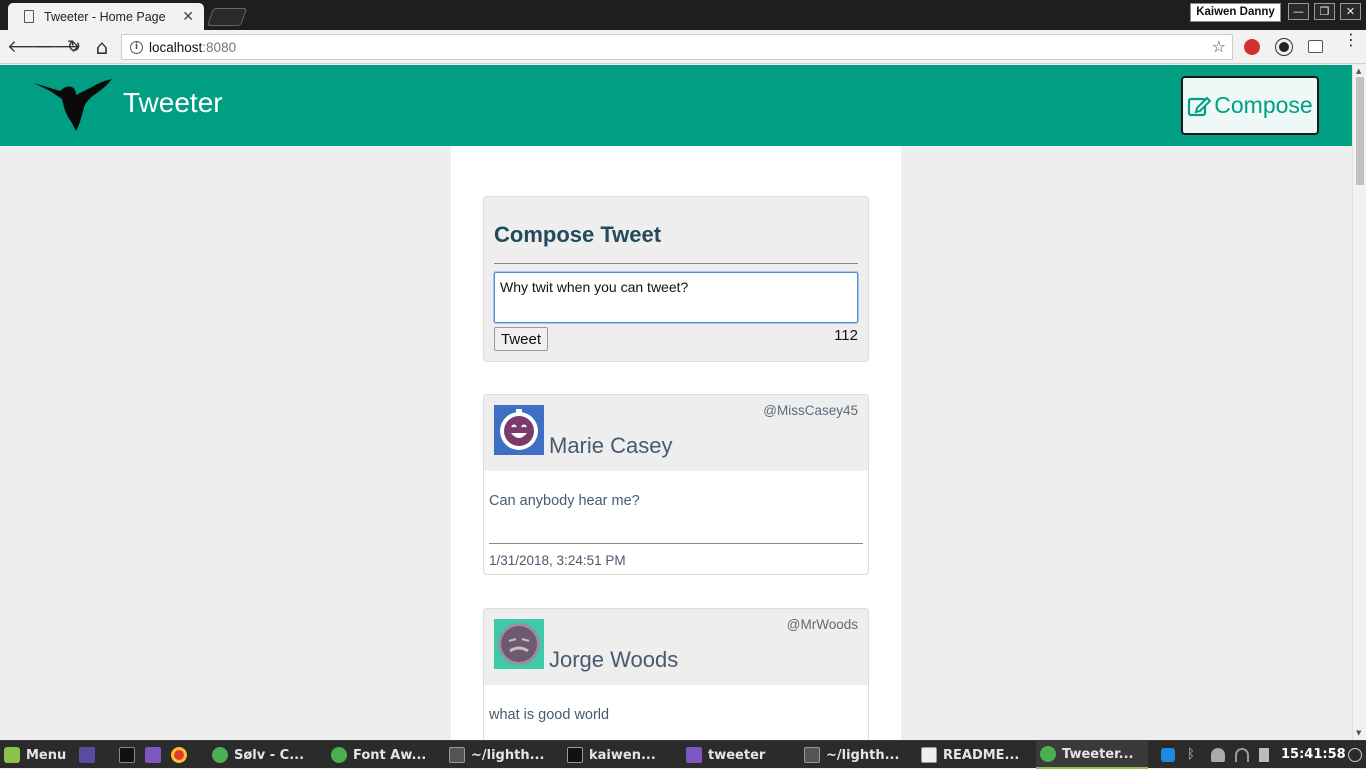 The image size is (1366, 769). Describe the element at coordinates (1263, 105) in the screenshot. I see `compose-button-label: Compose` at that location.